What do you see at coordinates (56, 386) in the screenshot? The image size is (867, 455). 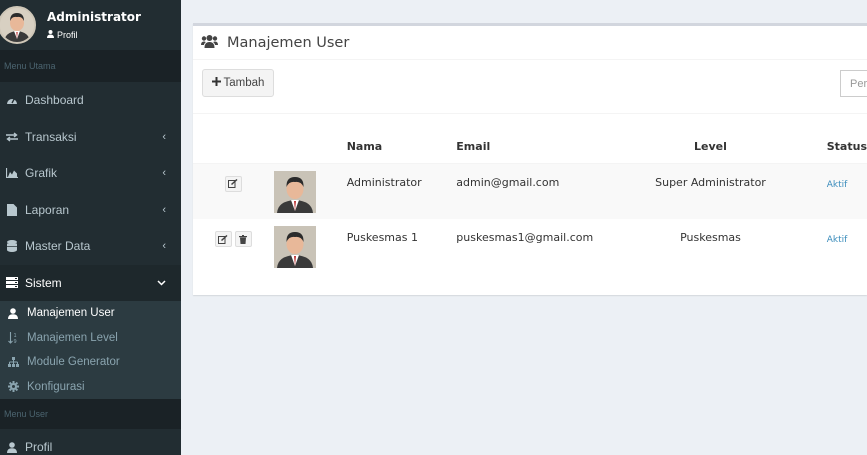 I see `submenu-item-label: Konfigurasi` at bounding box center [56, 386].